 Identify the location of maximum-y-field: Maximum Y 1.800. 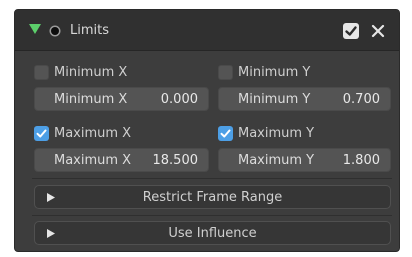
(304, 160).